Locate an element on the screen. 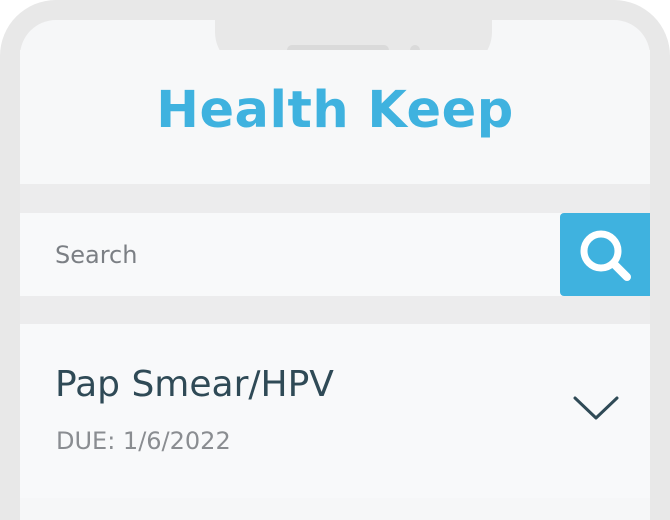 This screenshot has height=520, width=670. search-icon is located at coordinates (605, 255).